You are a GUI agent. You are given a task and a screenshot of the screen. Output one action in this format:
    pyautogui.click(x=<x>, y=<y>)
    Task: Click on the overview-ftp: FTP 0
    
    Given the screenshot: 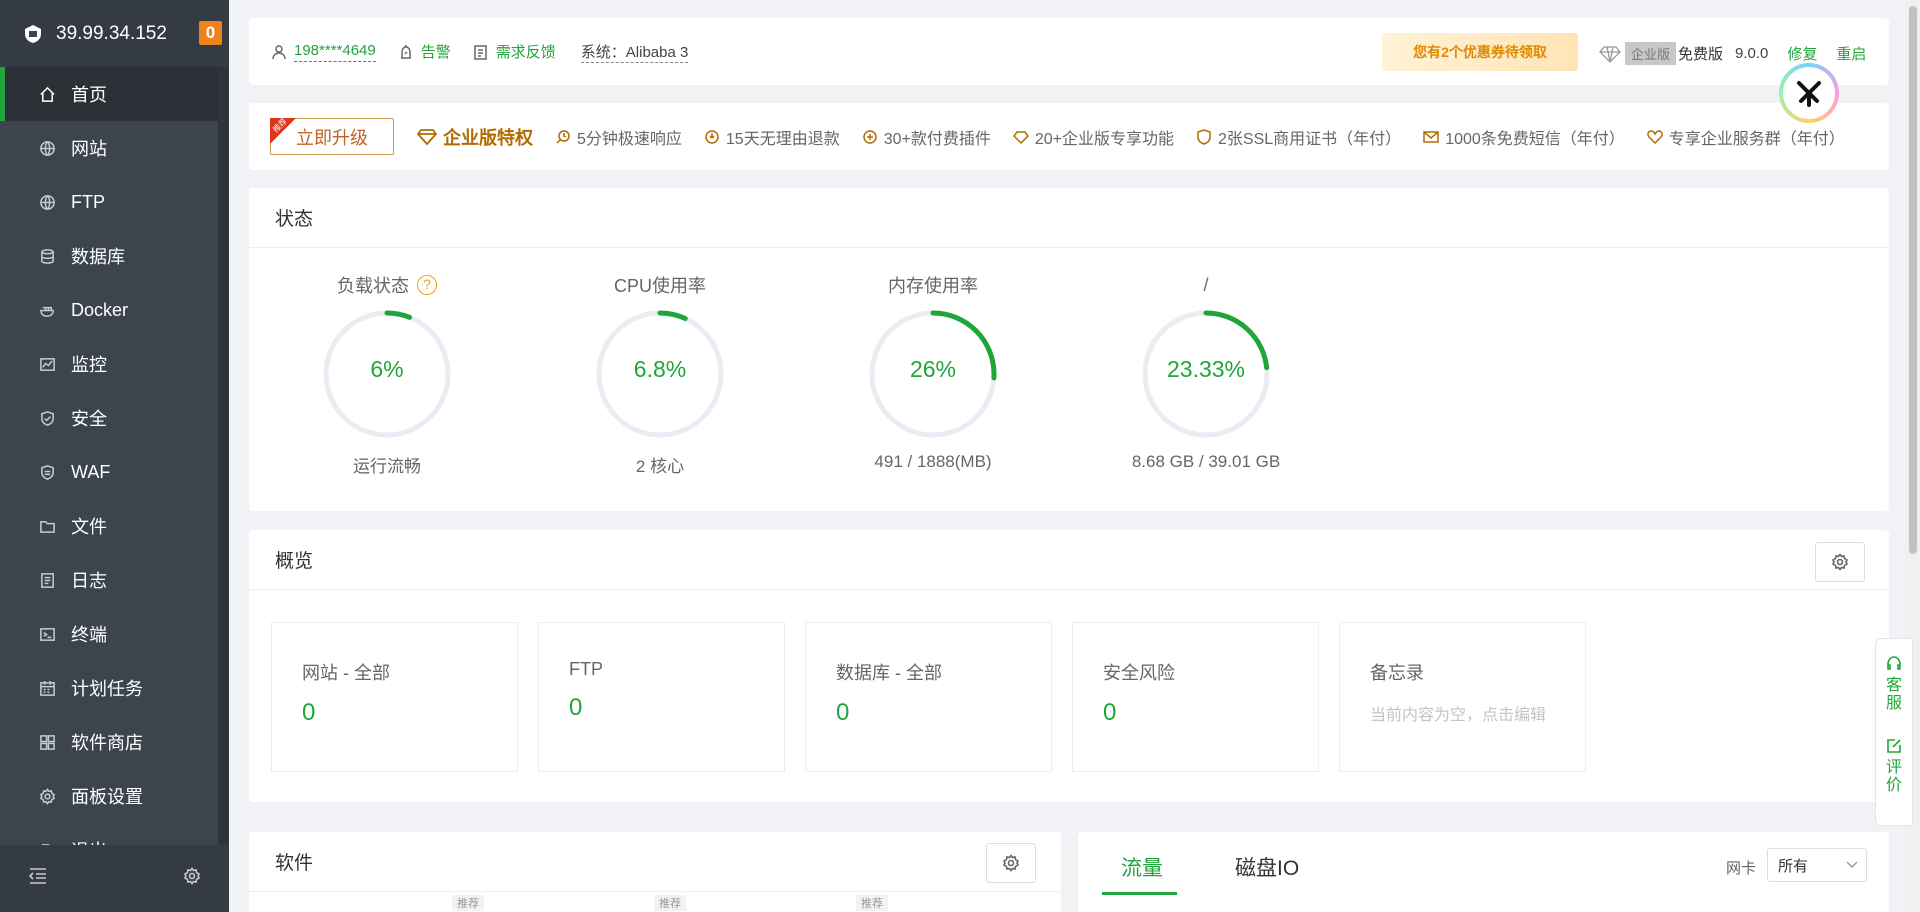 What is the action you would take?
    pyautogui.click(x=661, y=697)
    